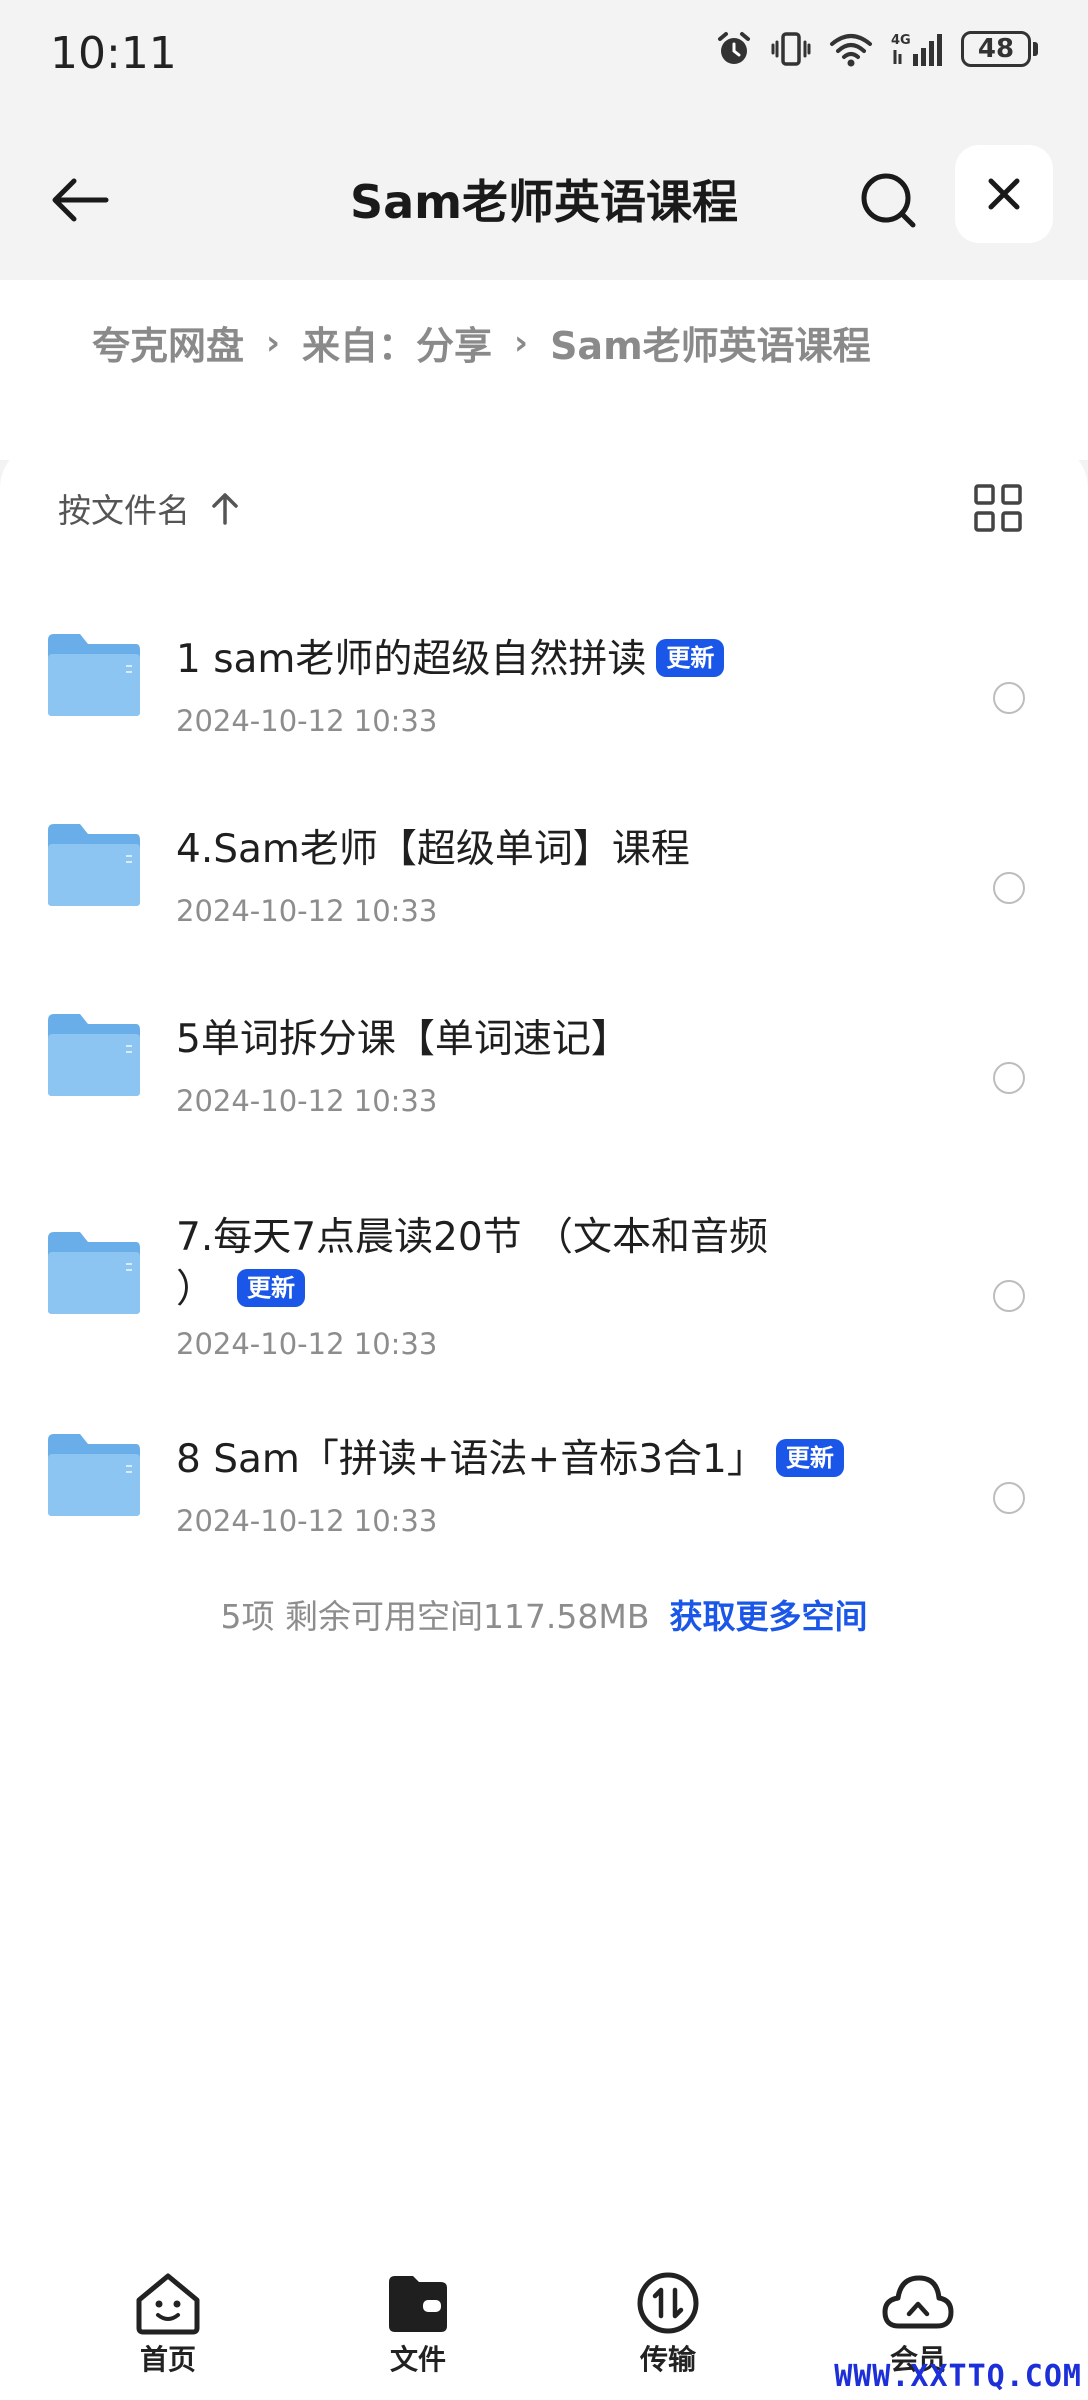 The image size is (1088, 2400). What do you see at coordinates (113, 53) in the screenshot?
I see `status-time: 10:11` at bounding box center [113, 53].